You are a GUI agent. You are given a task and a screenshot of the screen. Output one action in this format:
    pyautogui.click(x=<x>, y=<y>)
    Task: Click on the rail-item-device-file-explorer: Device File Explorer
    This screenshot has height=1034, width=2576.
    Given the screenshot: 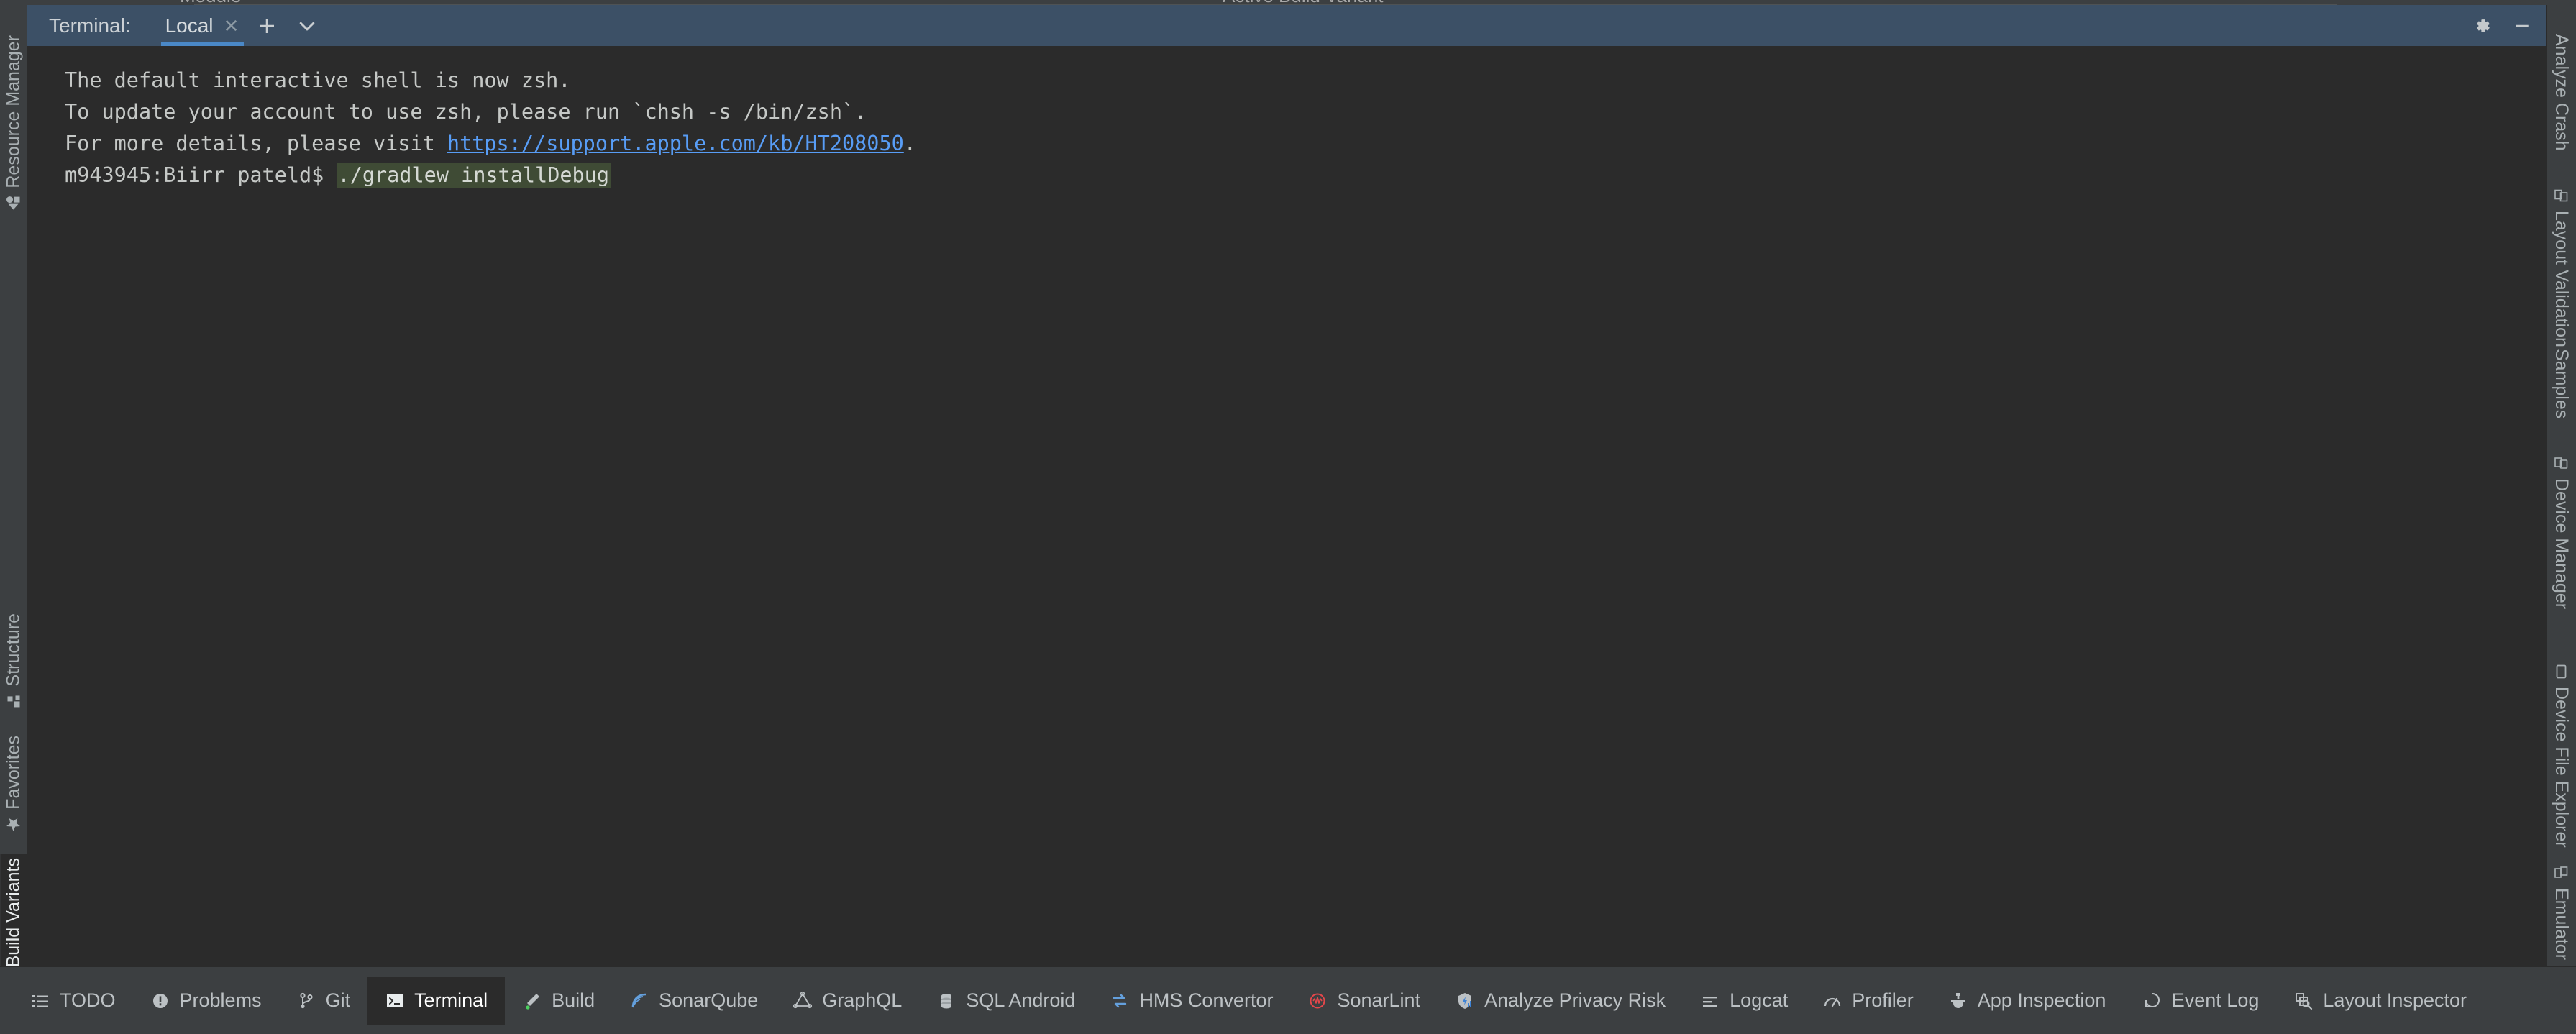 What is the action you would take?
    pyautogui.click(x=2561, y=756)
    